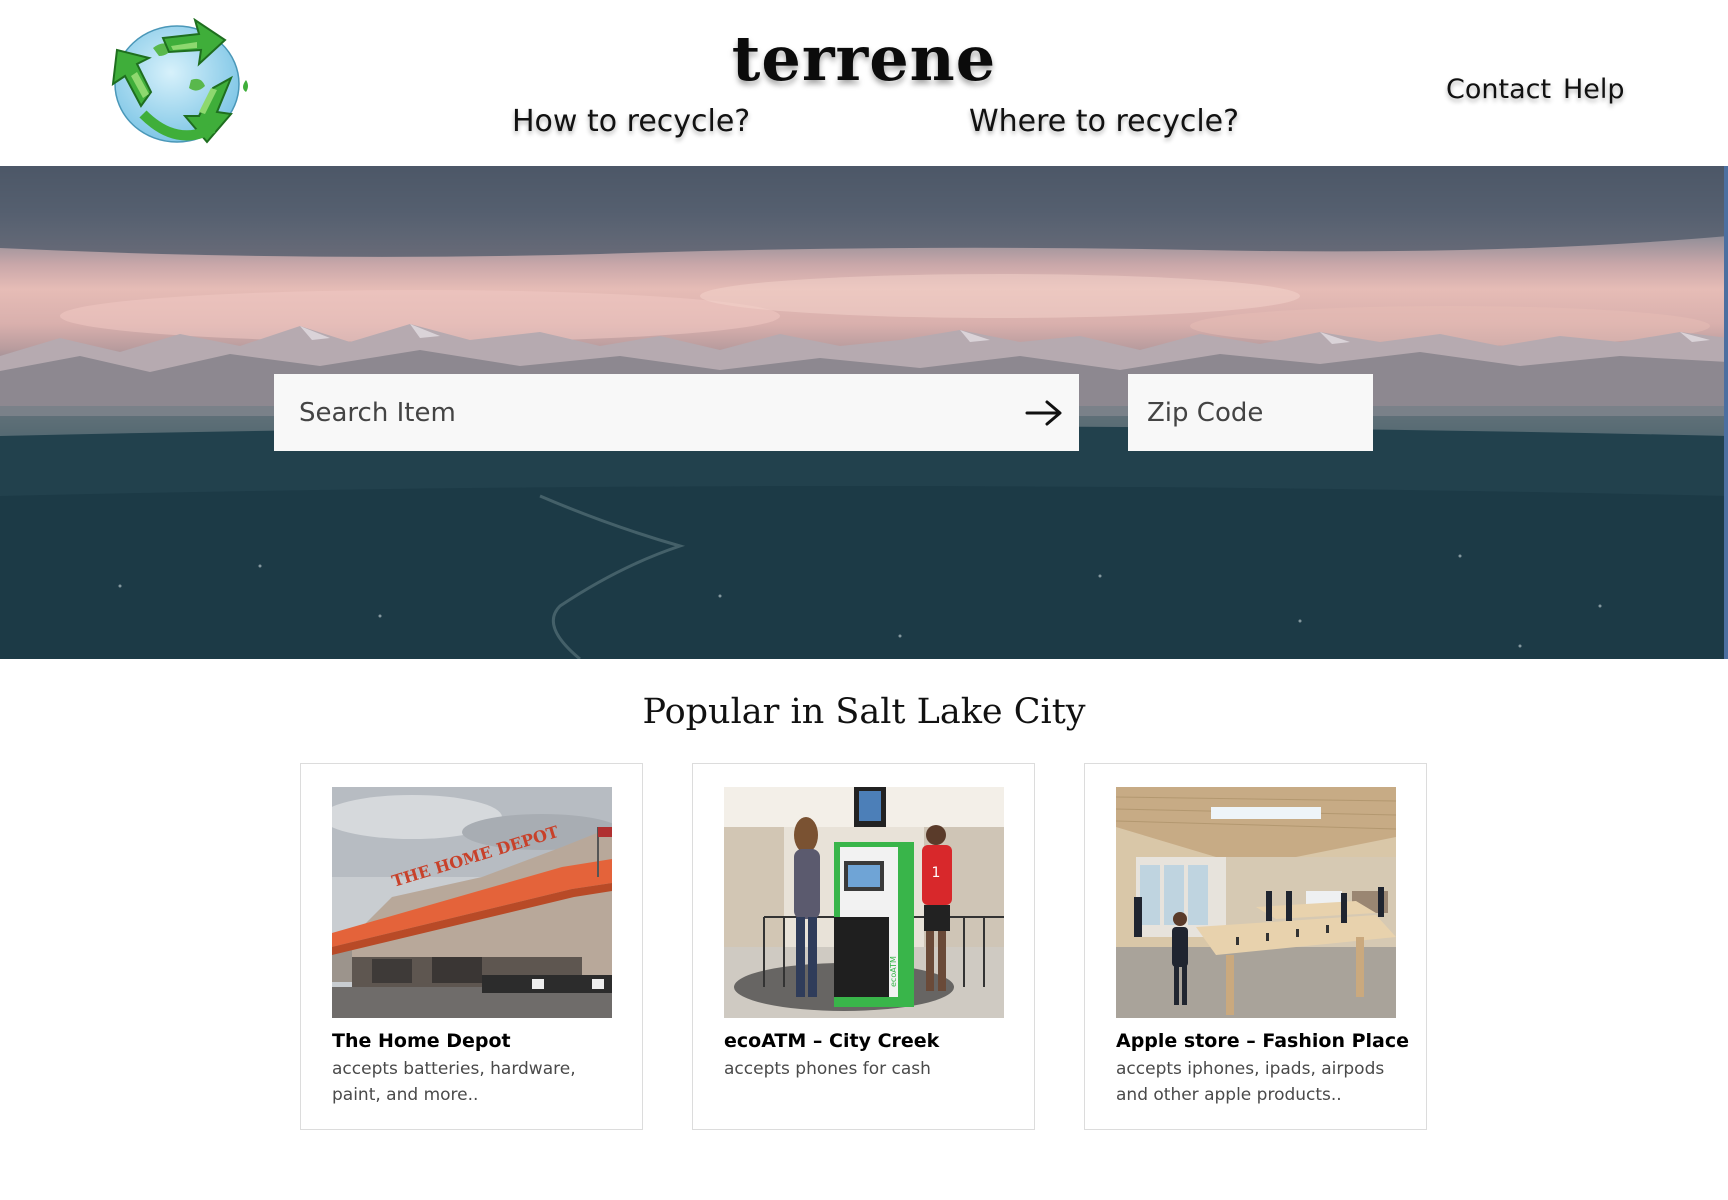 This screenshot has width=1728, height=1200. Describe the element at coordinates (1726, 412) in the screenshot. I see `hero-scroll-edge` at that location.